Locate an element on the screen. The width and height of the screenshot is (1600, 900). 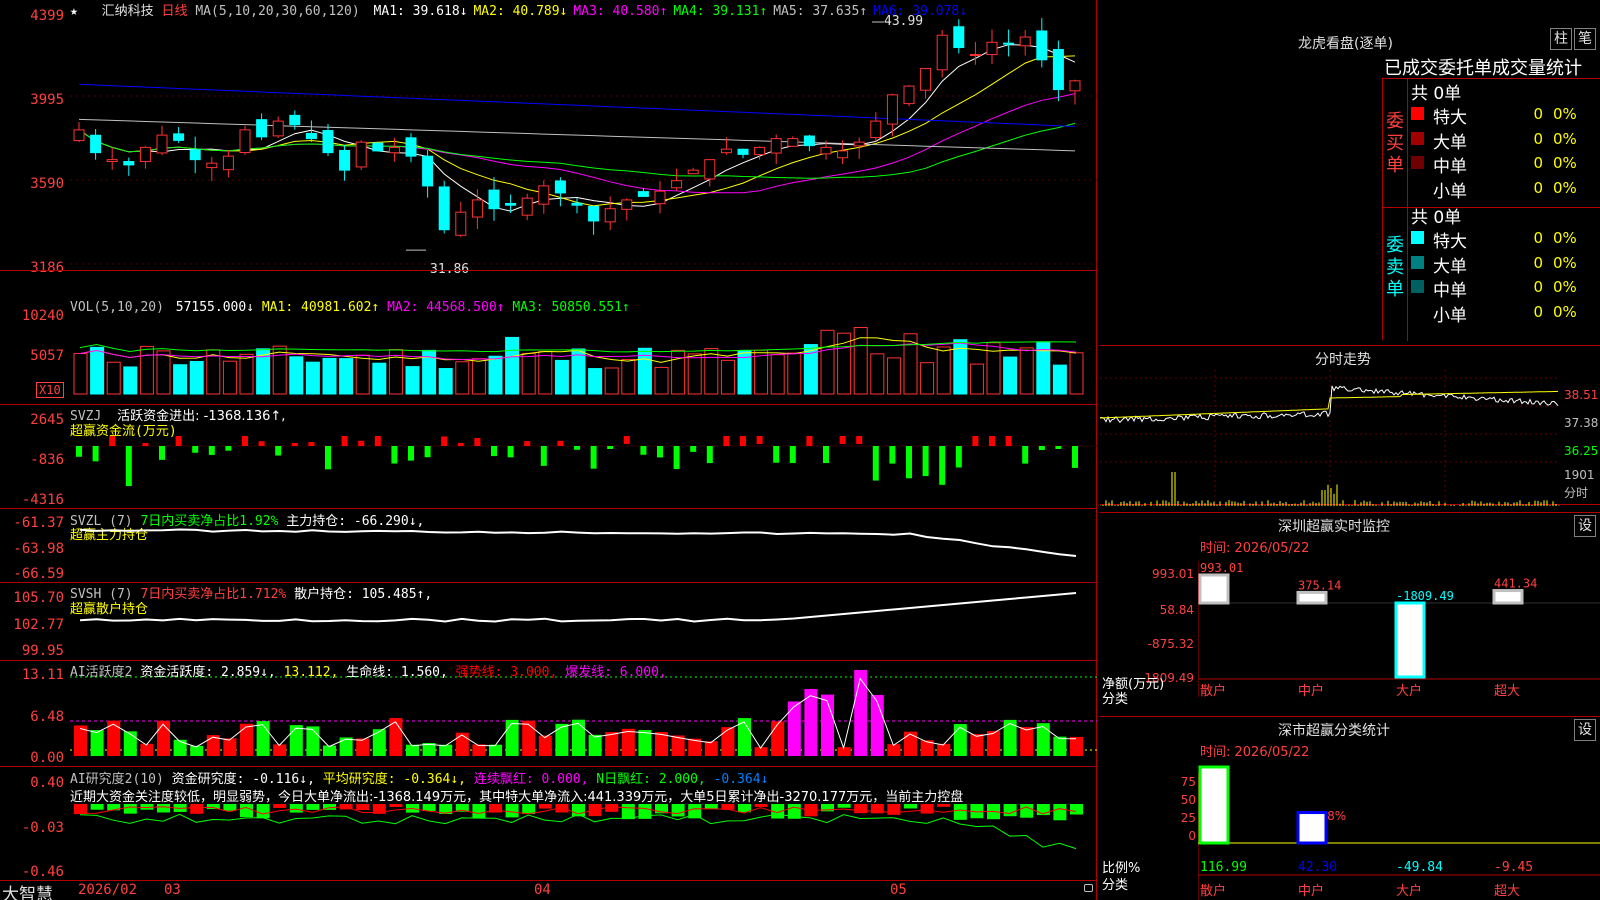
brand-logo: 大智慧 is located at coordinates (27, 890).